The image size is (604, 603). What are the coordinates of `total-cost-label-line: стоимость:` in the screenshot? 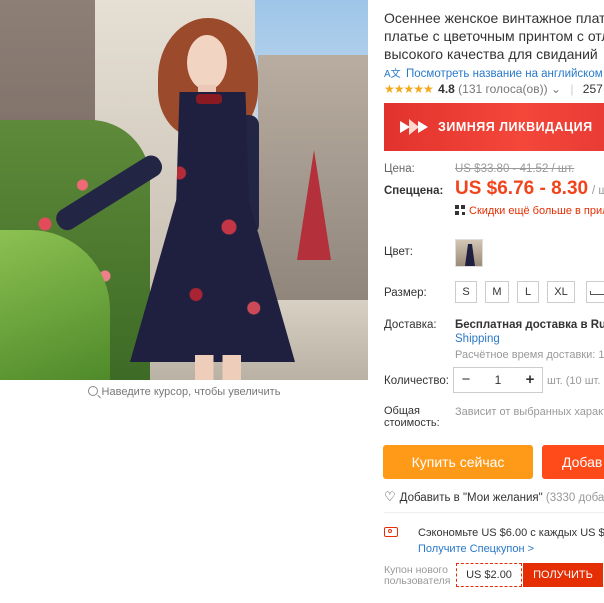 It's located at (412, 423).